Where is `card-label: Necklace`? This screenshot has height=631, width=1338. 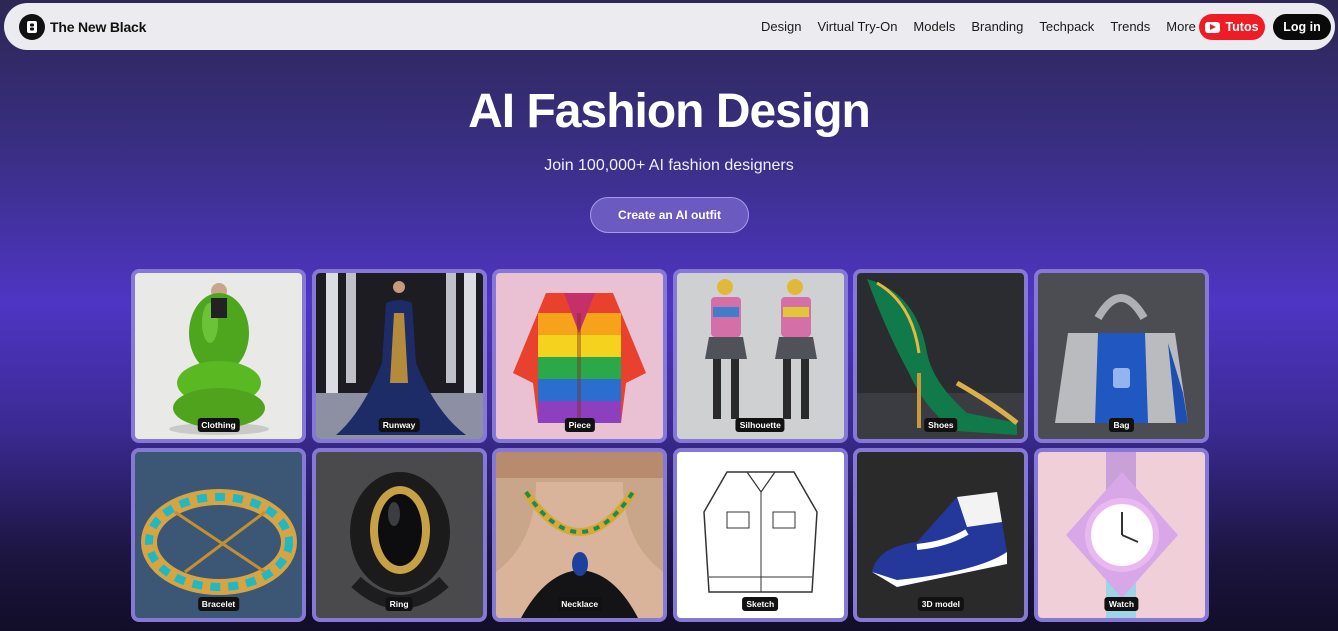 card-label: Necklace is located at coordinates (580, 604).